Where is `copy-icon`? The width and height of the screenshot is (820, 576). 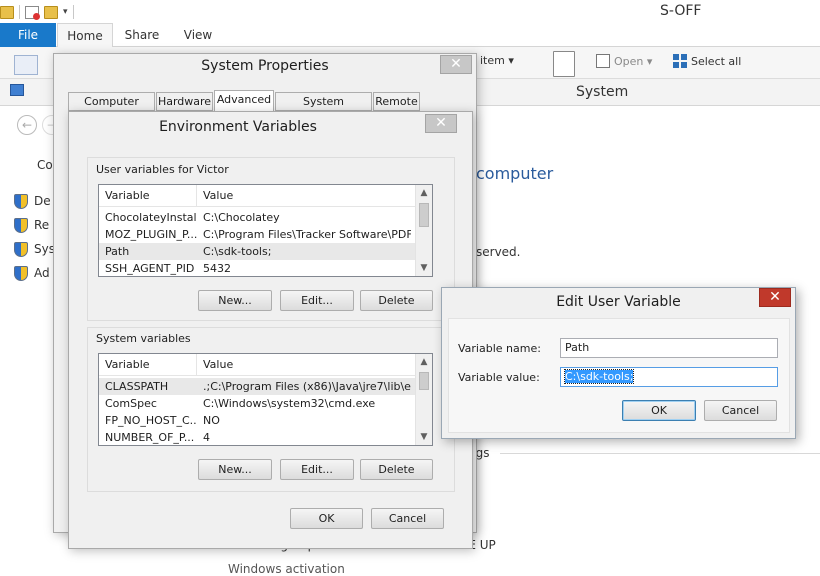
copy-icon is located at coordinates (26, 65).